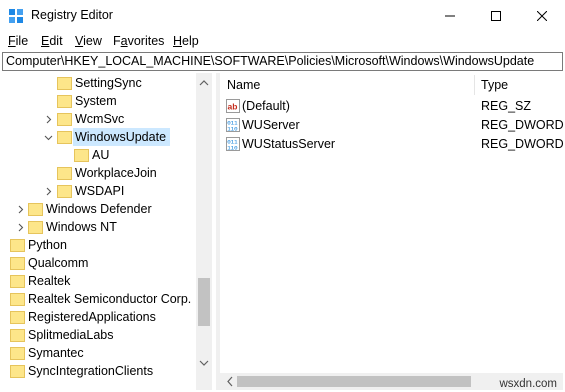 The image size is (565, 392). What do you see at coordinates (243, 85) in the screenshot?
I see `column-header-name: Name` at bounding box center [243, 85].